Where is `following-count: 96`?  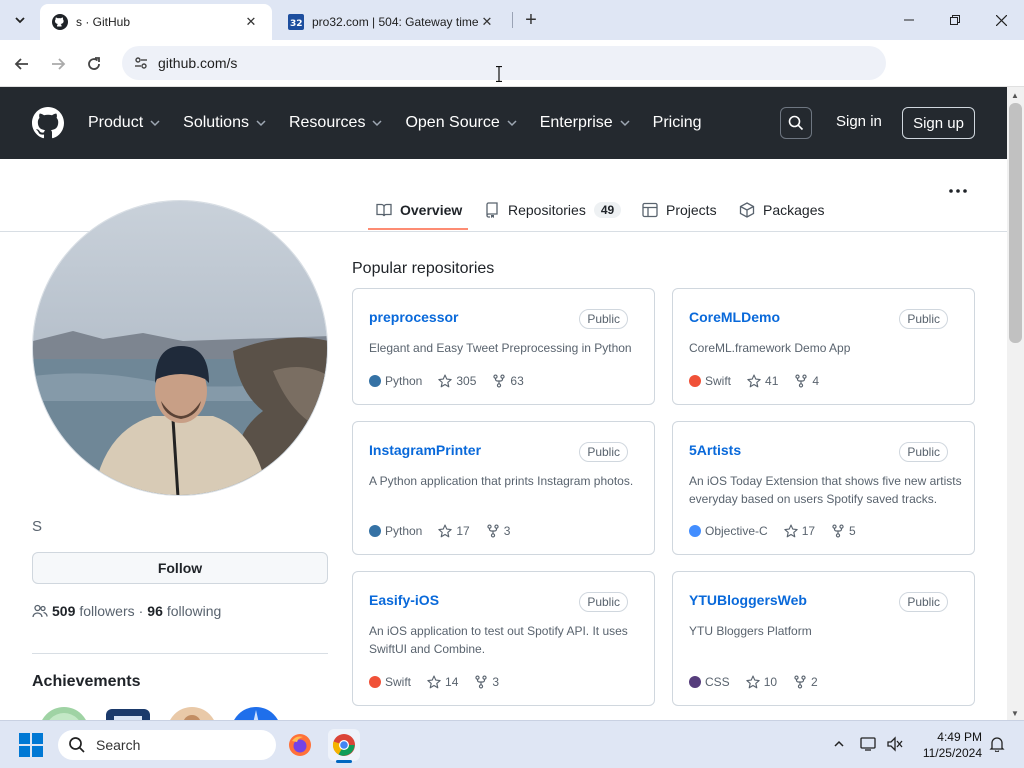 following-count: 96 is located at coordinates (155, 611).